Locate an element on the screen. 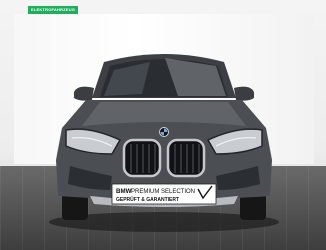 The image size is (326, 250). plate-brand: BMW is located at coordinates (124, 191).